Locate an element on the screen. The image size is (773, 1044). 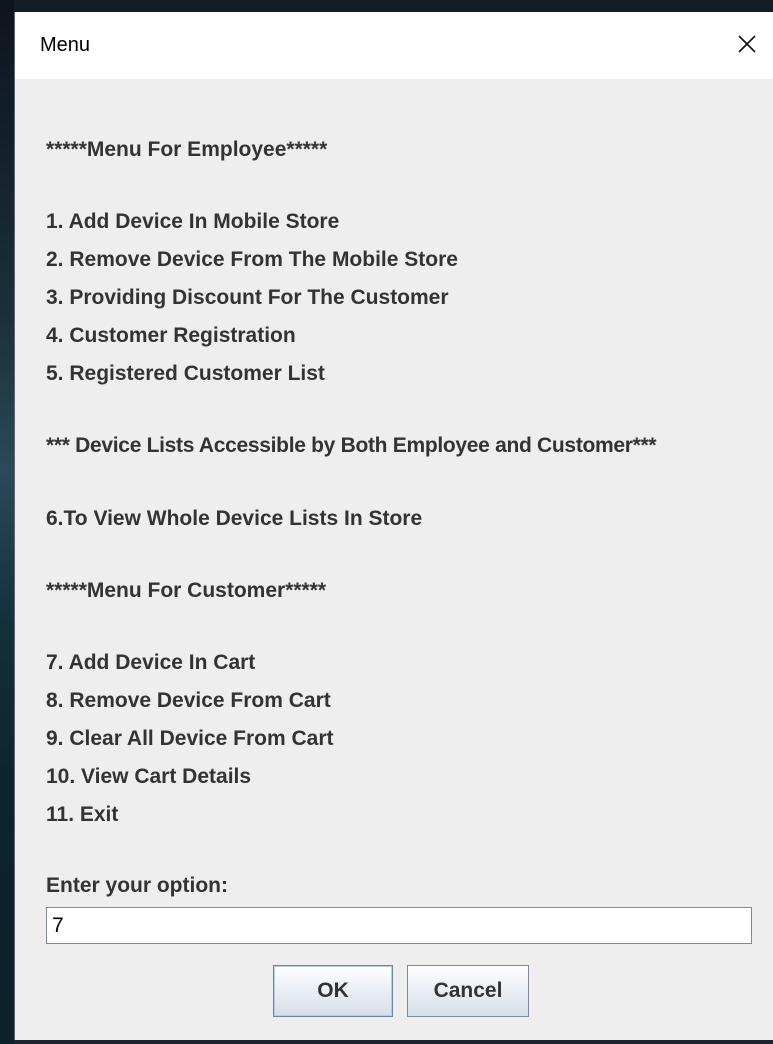
menu-item-6: 6.To View Whole Device Lists In Store is located at coordinates (234, 518).